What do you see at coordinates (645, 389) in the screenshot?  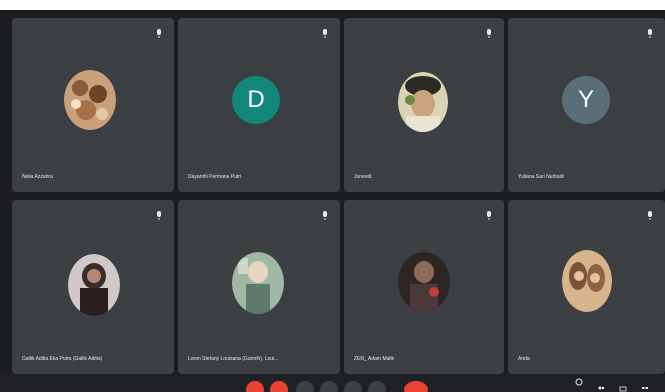 I see `activities-icon` at bounding box center [645, 389].